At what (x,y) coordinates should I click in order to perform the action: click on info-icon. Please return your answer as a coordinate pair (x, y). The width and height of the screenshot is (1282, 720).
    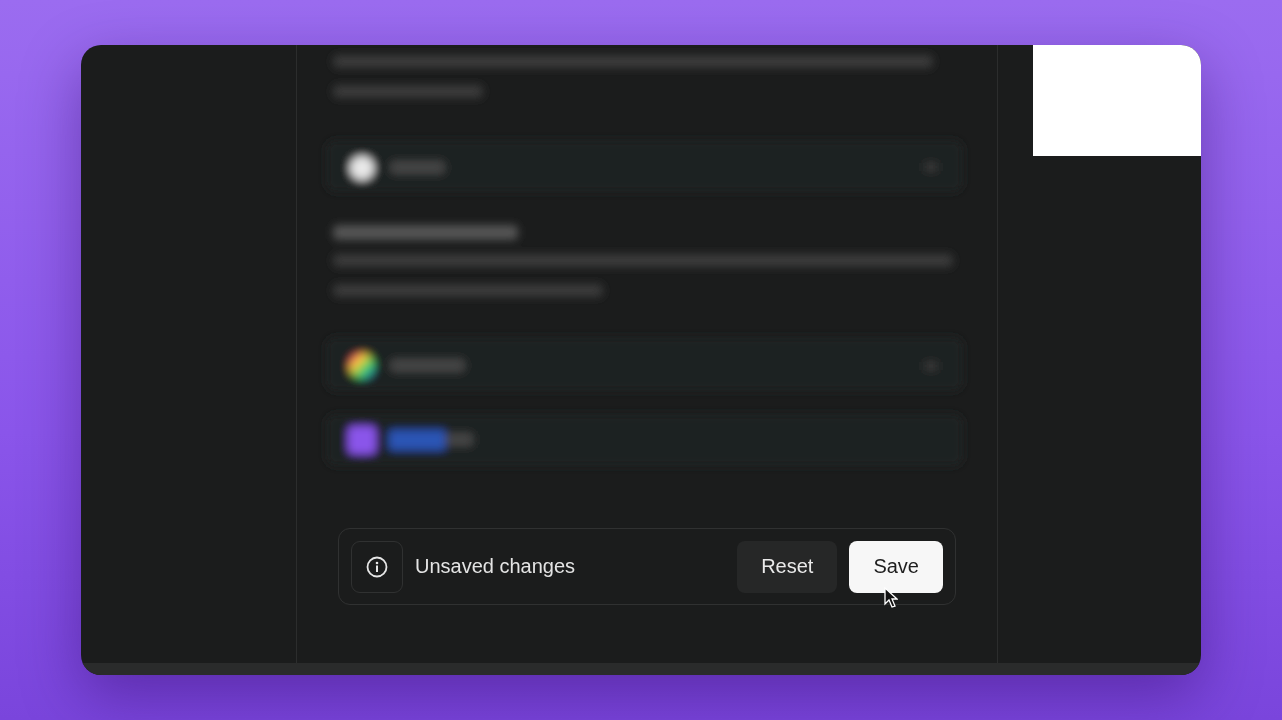
    Looking at the image, I should click on (377, 566).